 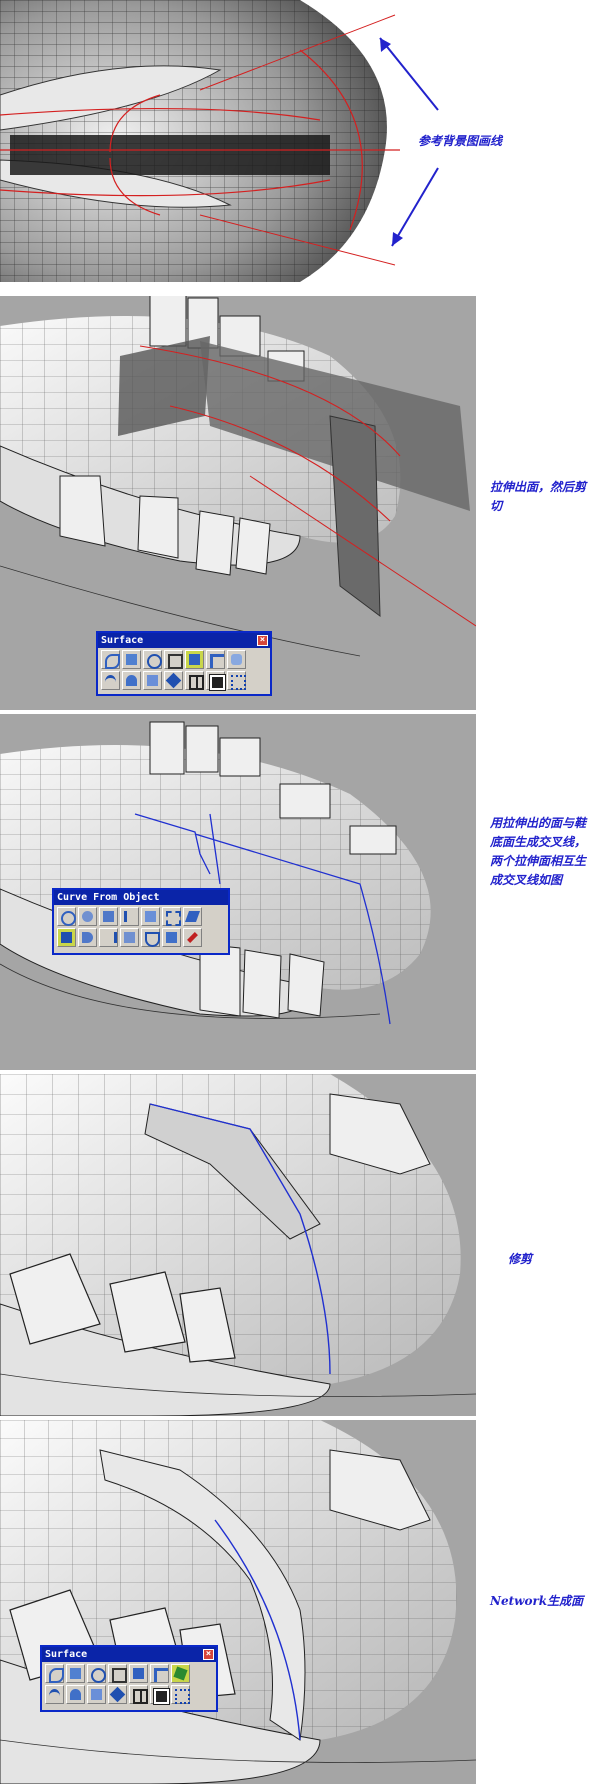 I want to click on surface-toolbar-title: Surface, so click(x=122, y=640).